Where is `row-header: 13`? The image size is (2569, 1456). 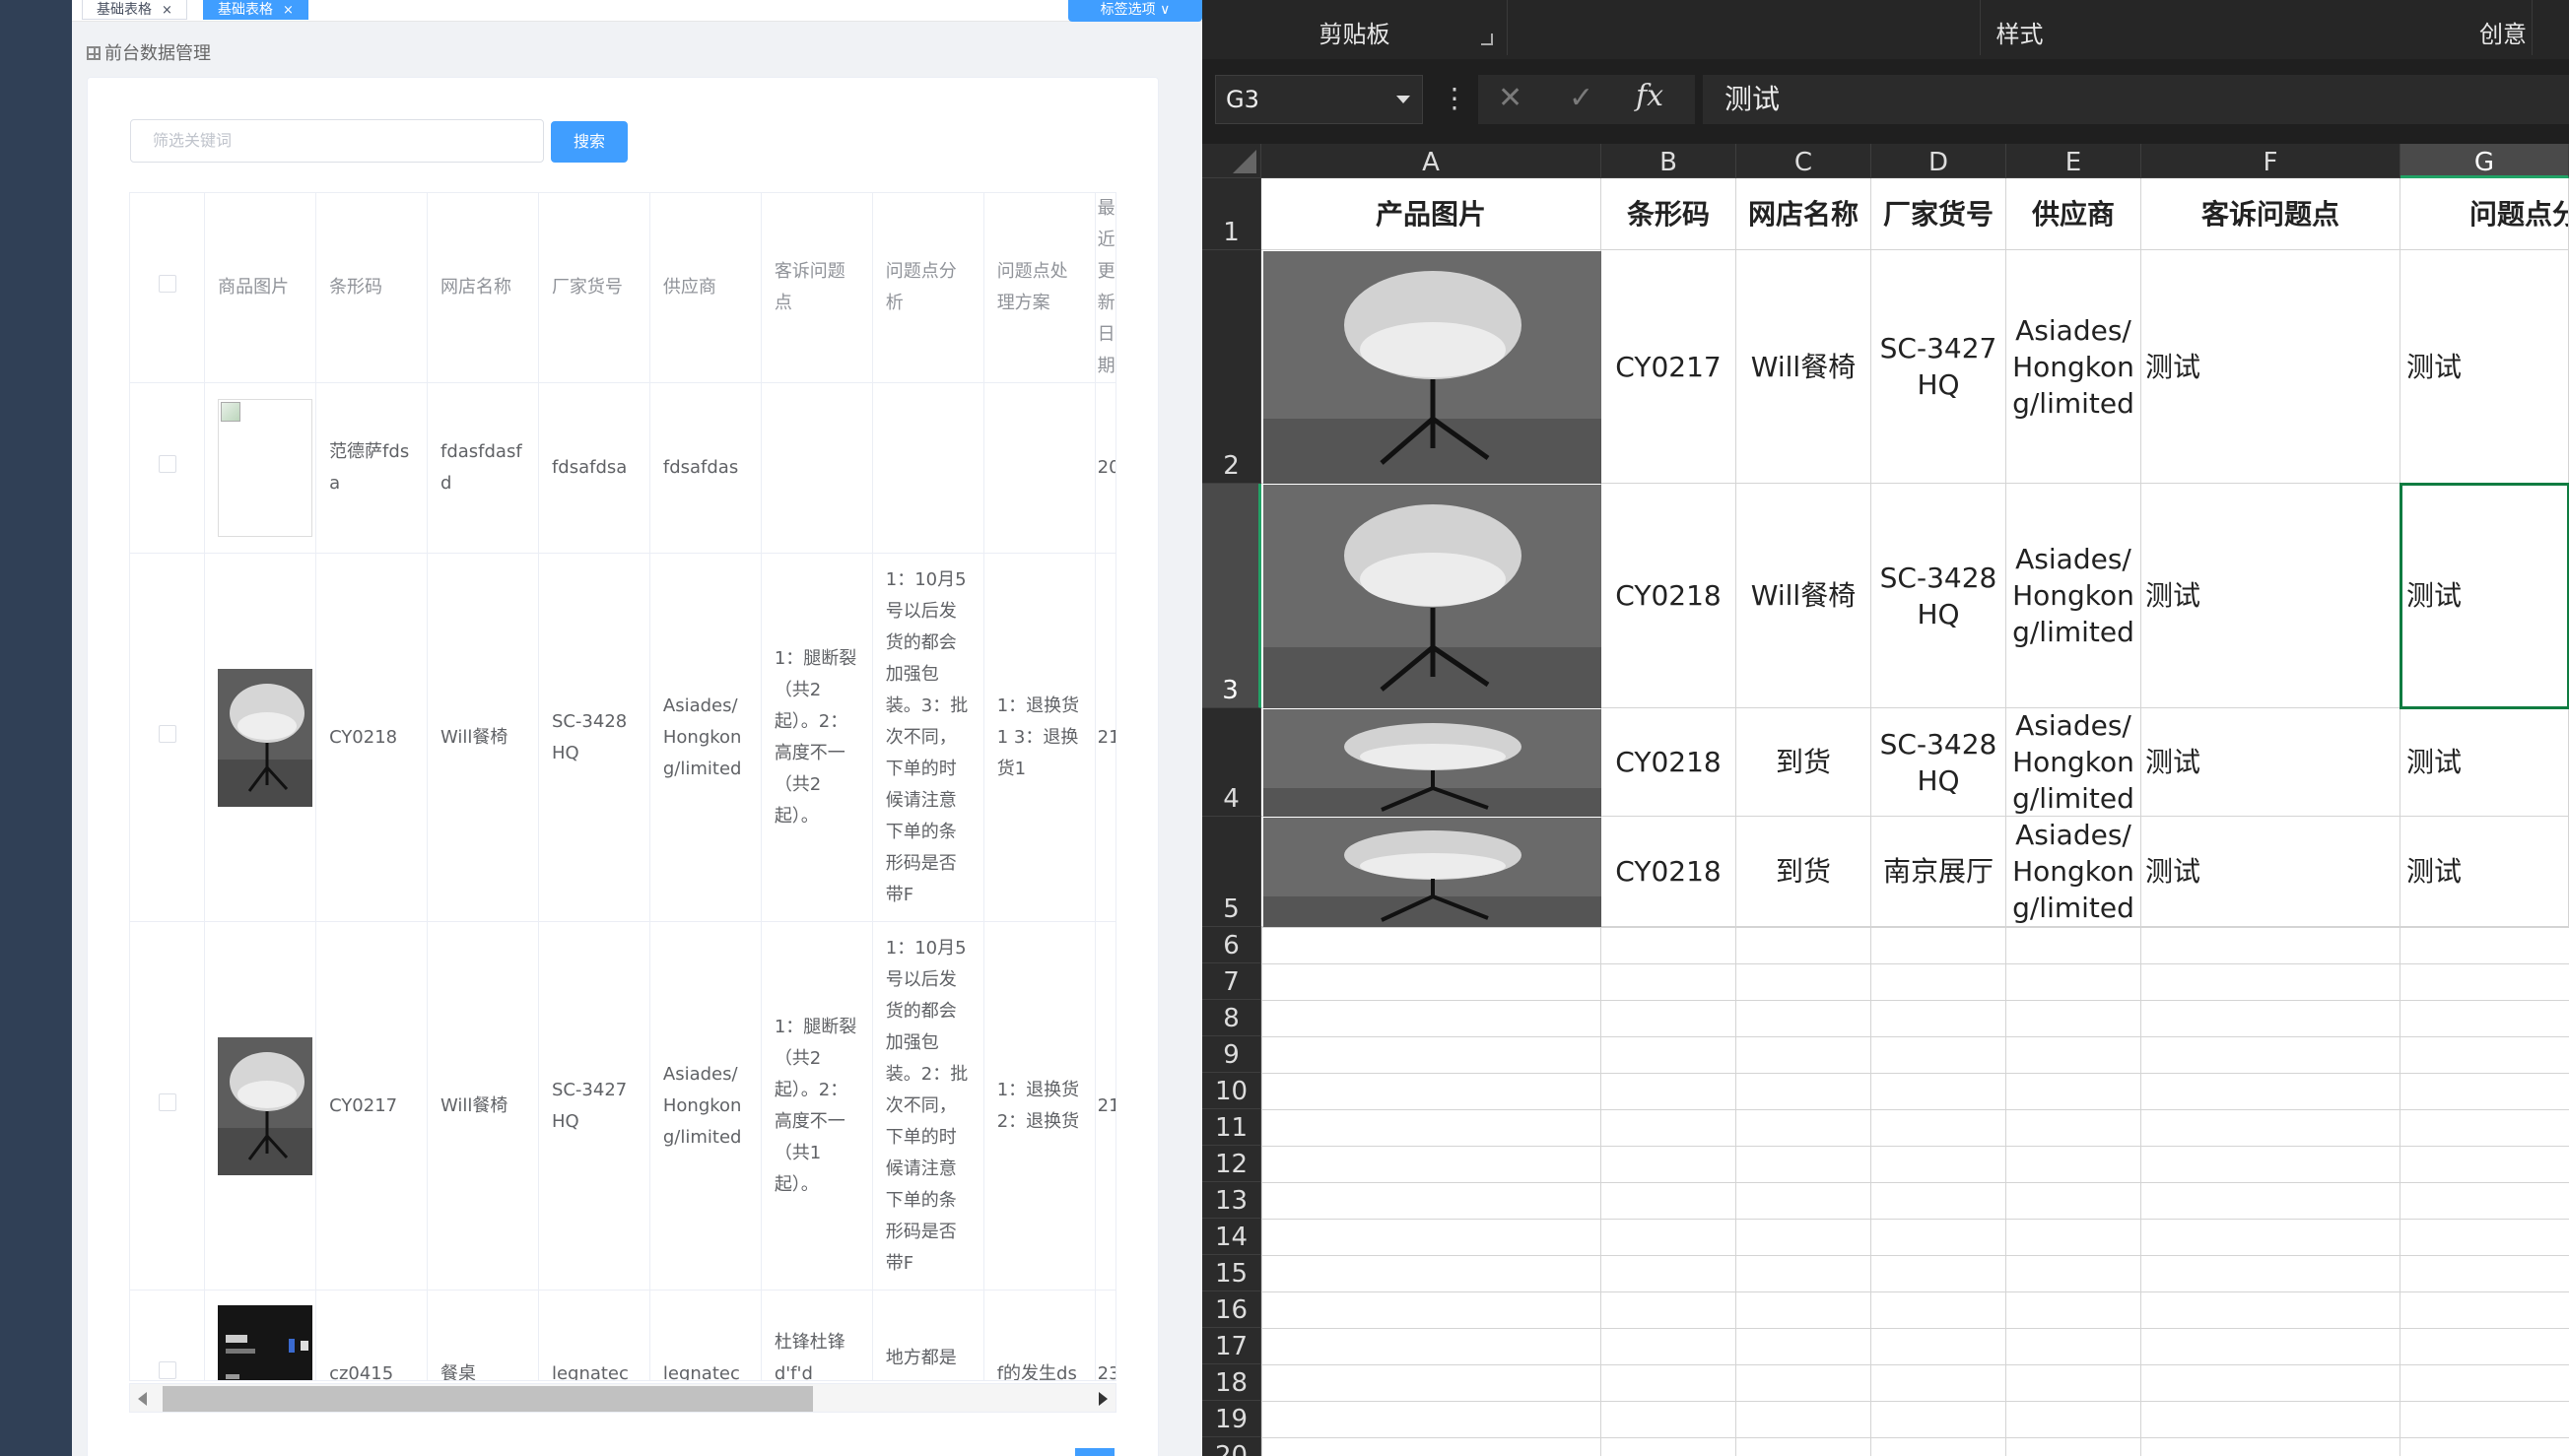
row-header: 13 is located at coordinates (1231, 1200).